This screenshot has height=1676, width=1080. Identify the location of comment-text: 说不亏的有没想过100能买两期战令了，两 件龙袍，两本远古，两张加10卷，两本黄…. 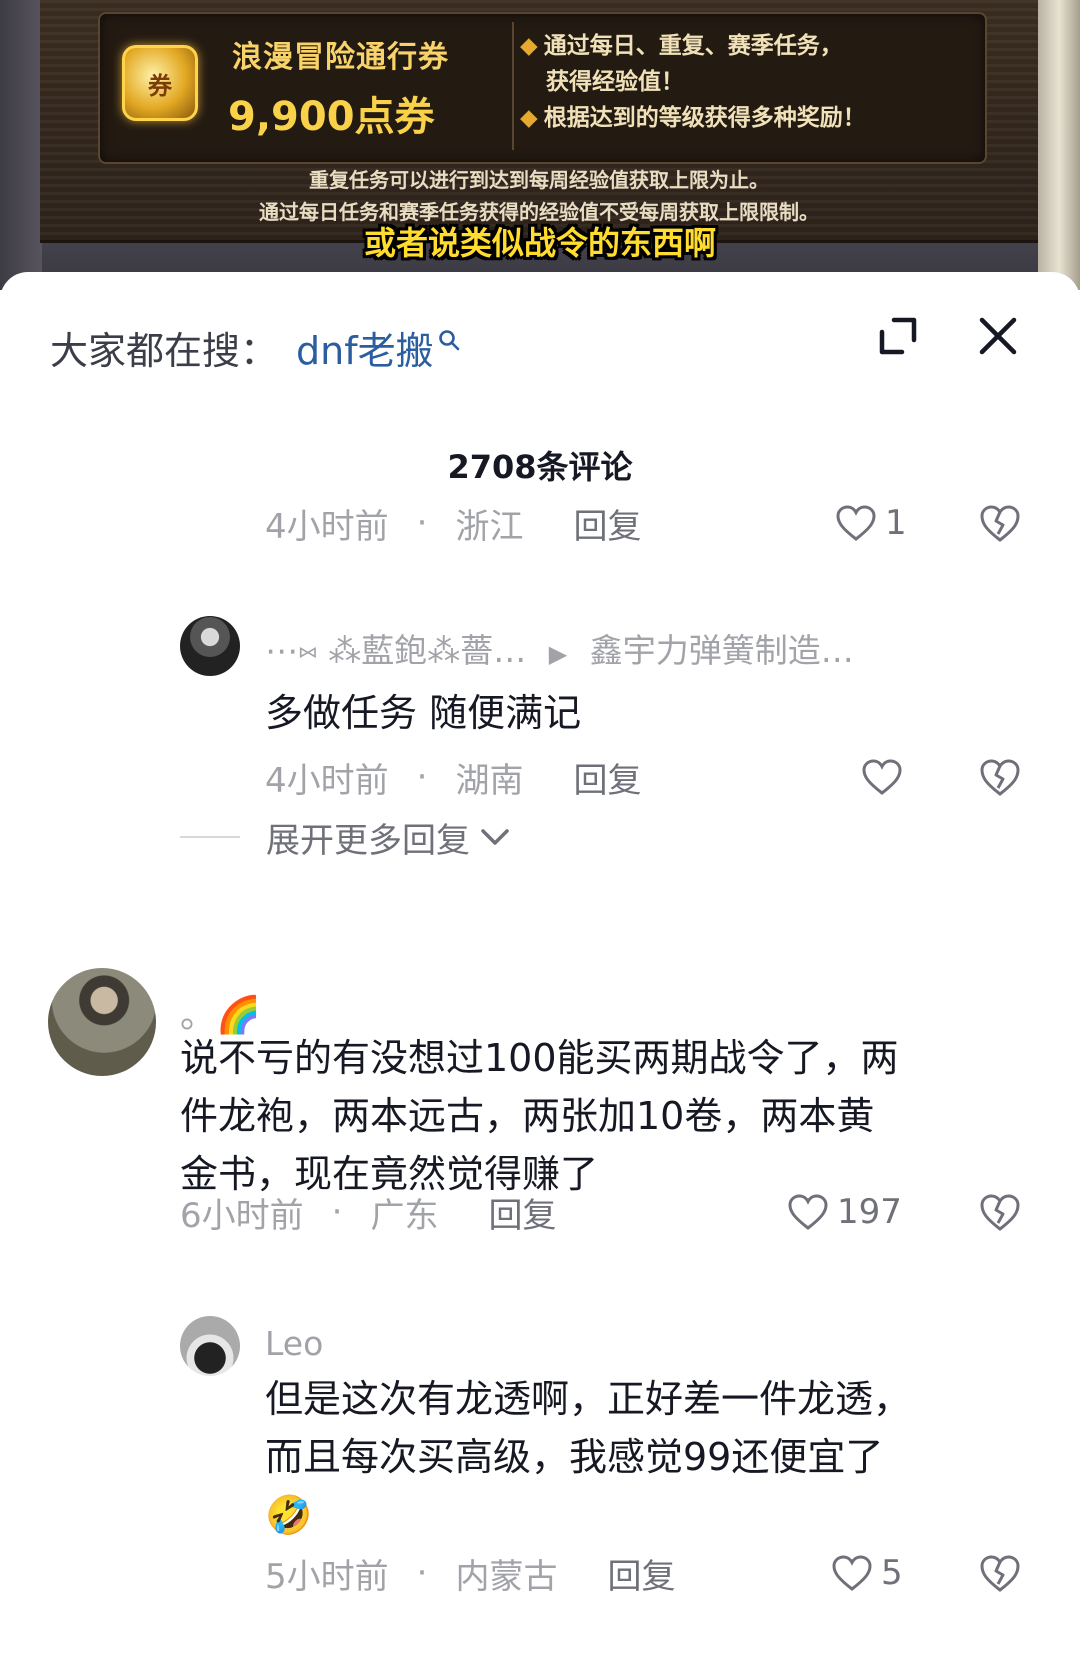
(539, 1116).